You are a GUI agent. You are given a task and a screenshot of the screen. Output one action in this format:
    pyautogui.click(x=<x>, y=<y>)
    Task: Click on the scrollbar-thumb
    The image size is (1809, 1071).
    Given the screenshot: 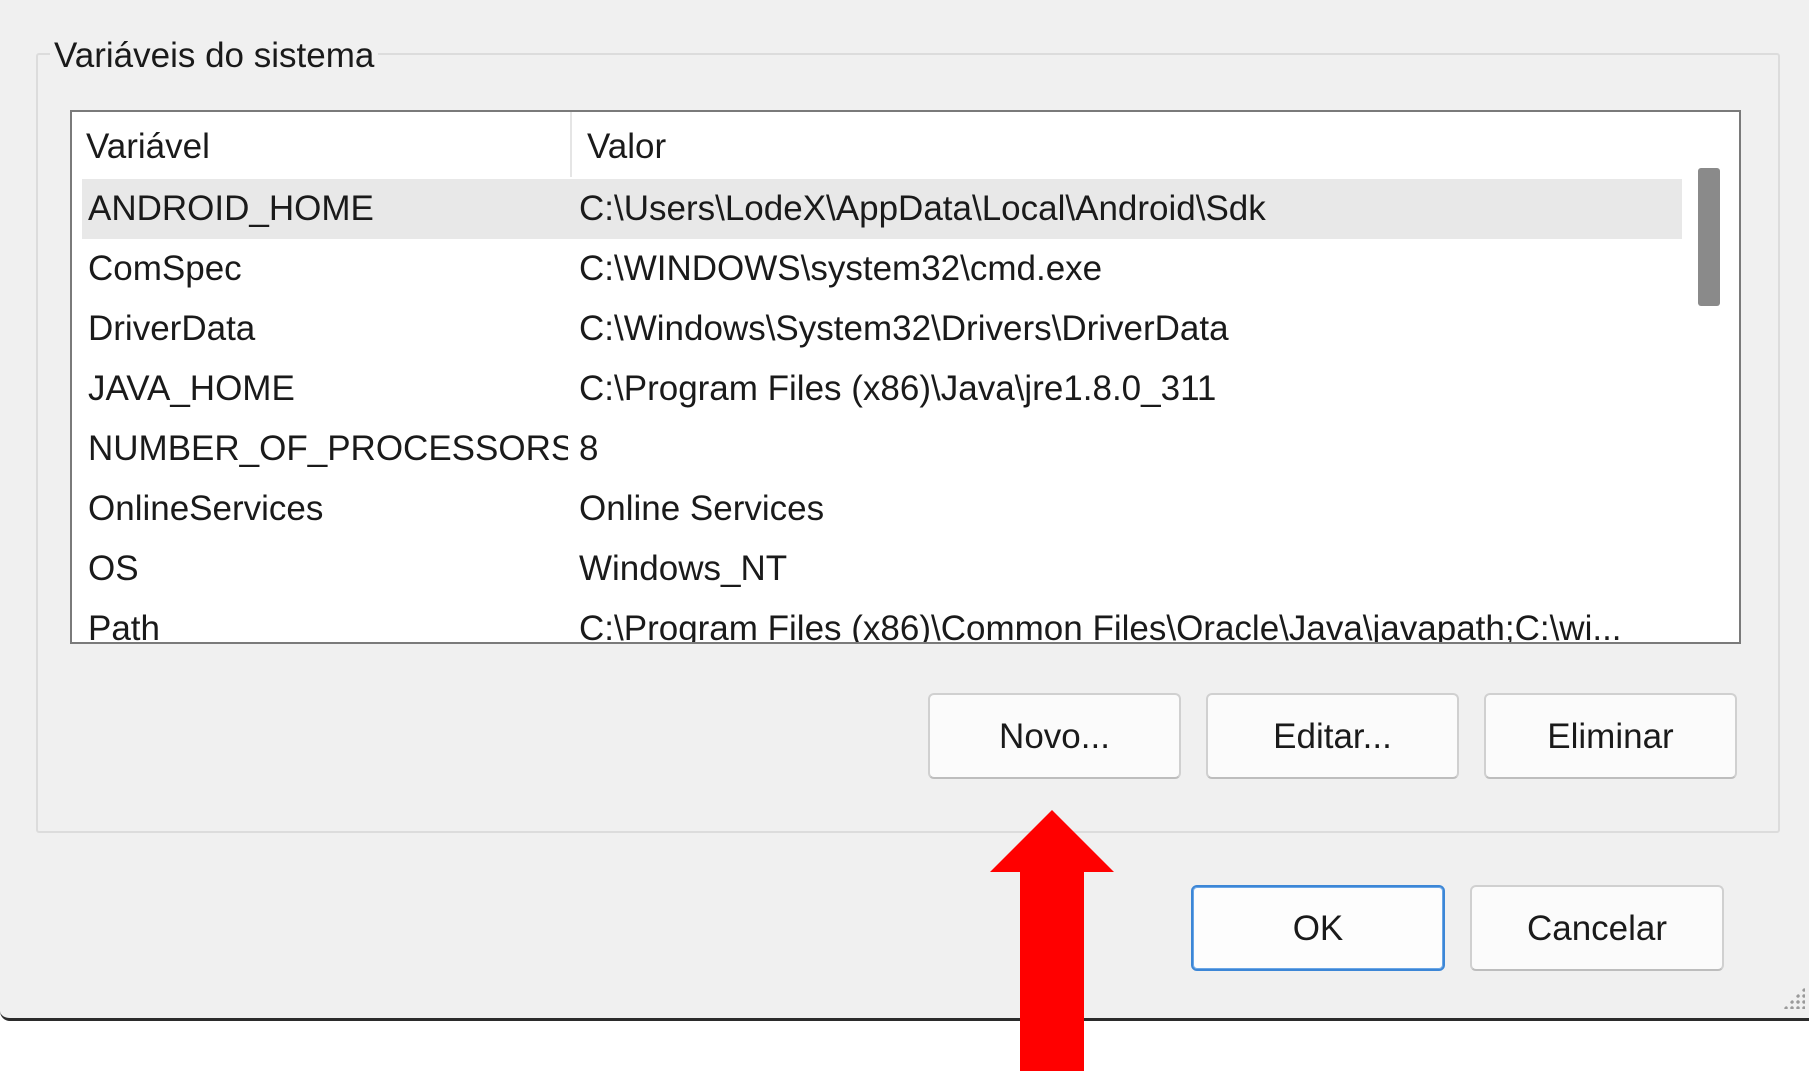 What is the action you would take?
    pyautogui.click(x=1709, y=237)
    